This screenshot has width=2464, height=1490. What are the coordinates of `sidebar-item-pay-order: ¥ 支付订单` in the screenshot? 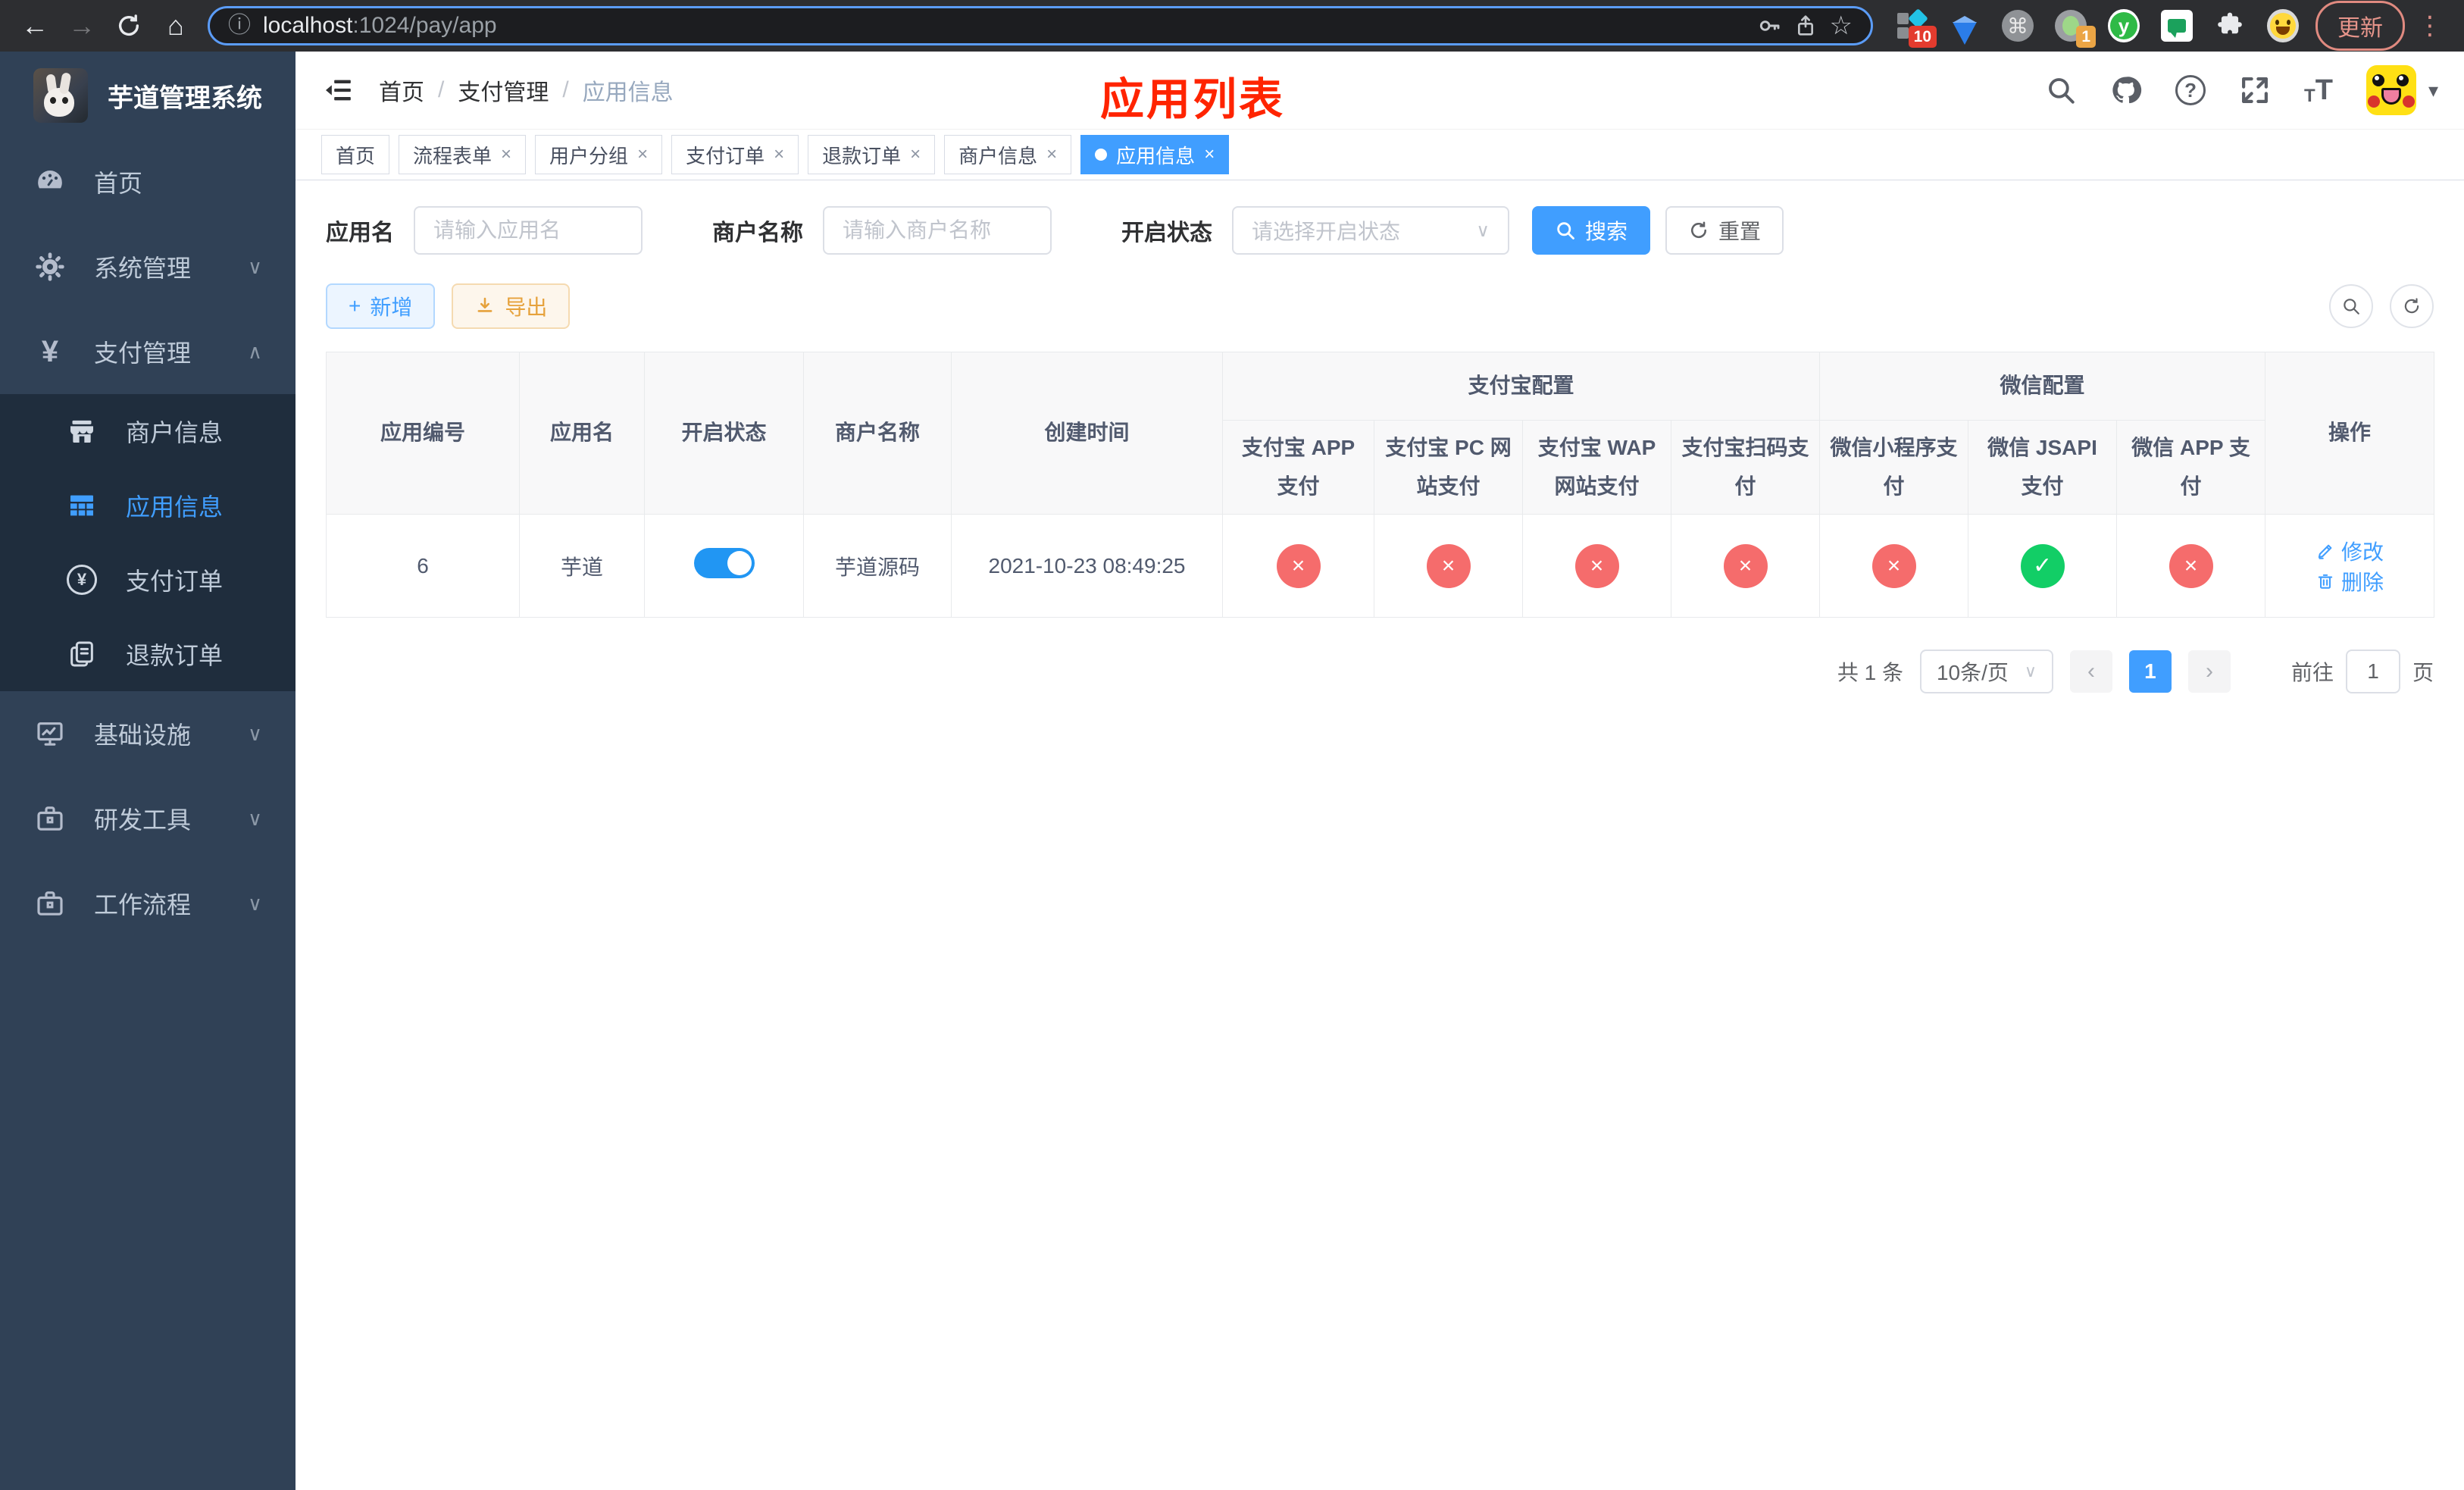 It's located at (147, 580).